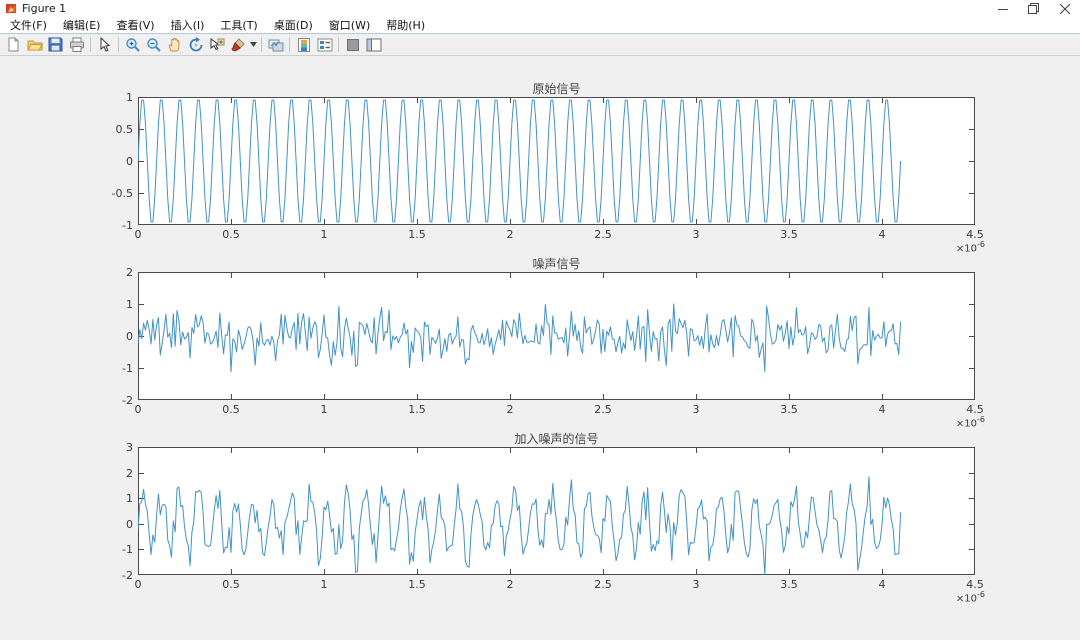 Image resolution: width=1080 pixels, height=640 pixels. I want to click on hide-plot-tools-icon, so click(352, 44).